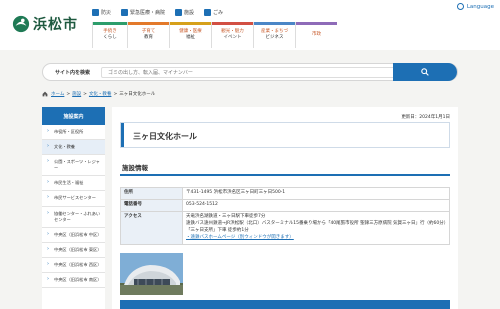 Image resolution: width=500 pixels, height=309 pixels. I want to click on table-row: 住所 〒431-1495 浜松市浜名区三ヶ日町三ヶ日500-1, so click(285, 193).